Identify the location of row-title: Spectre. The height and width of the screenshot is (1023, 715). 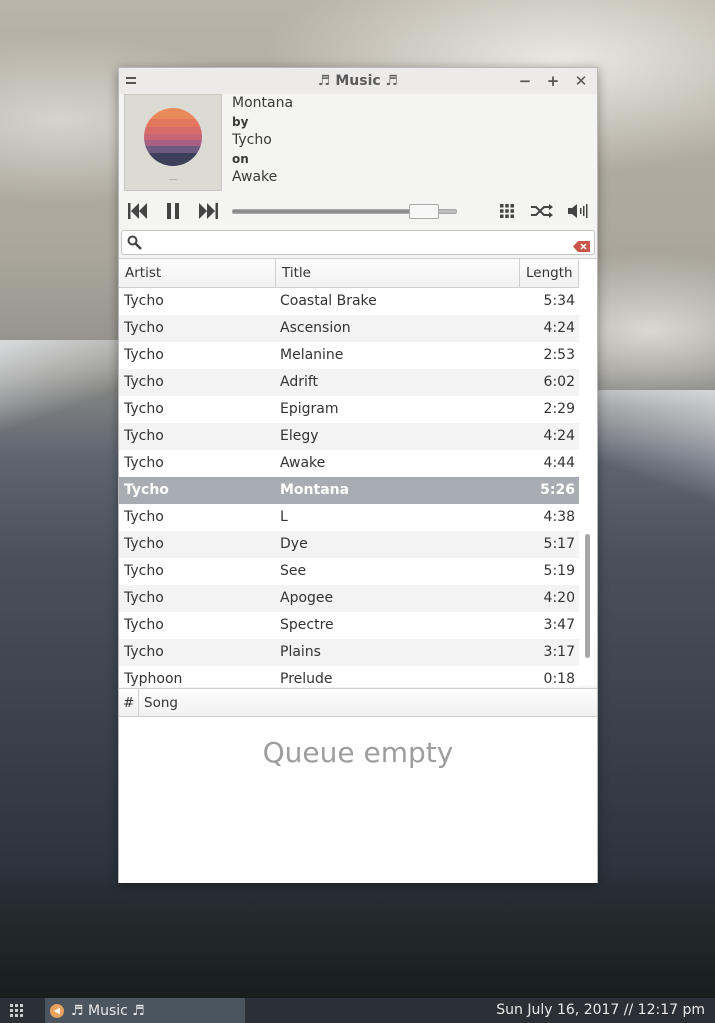
(307, 625).